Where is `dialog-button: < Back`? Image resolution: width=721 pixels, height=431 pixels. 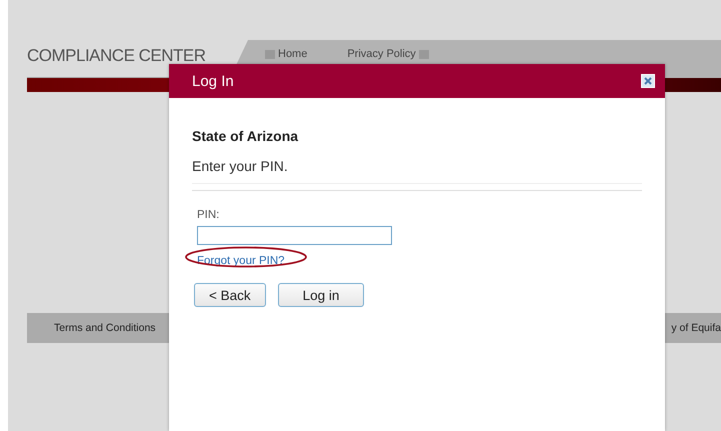 dialog-button: < Back is located at coordinates (230, 295).